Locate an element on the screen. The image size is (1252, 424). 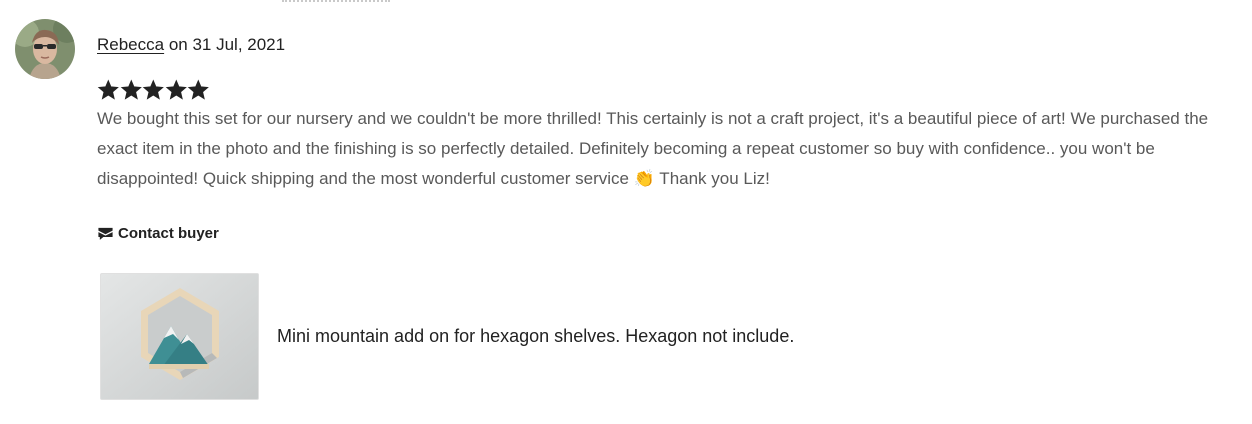
message-icon is located at coordinates (105, 233).